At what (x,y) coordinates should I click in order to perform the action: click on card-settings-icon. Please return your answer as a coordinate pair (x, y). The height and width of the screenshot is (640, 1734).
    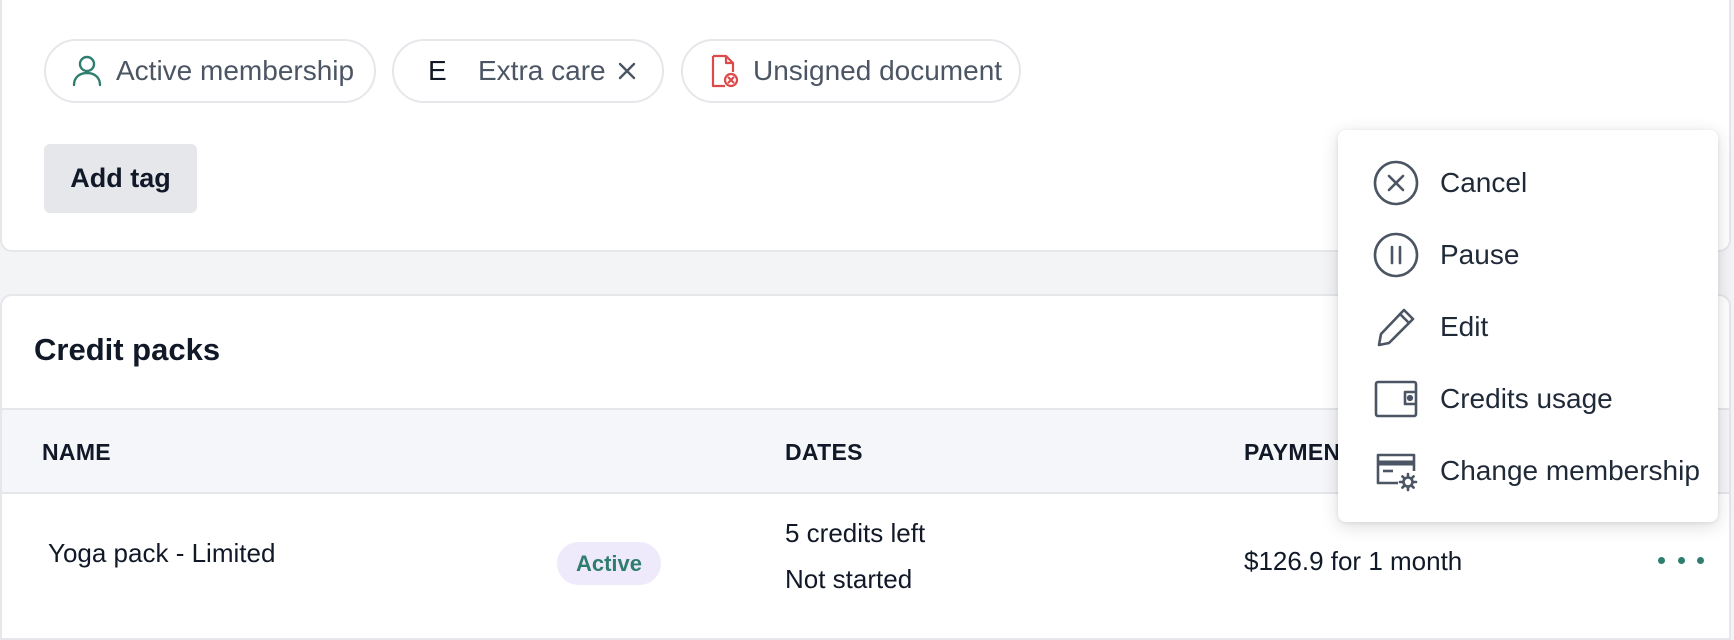
    Looking at the image, I should click on (1396, 471).